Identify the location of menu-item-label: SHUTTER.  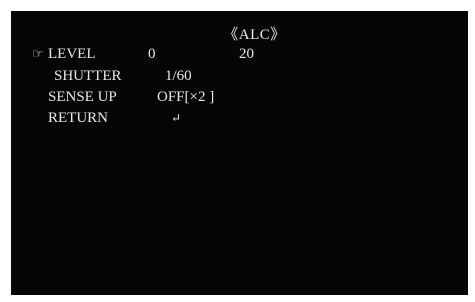
(88, 76).